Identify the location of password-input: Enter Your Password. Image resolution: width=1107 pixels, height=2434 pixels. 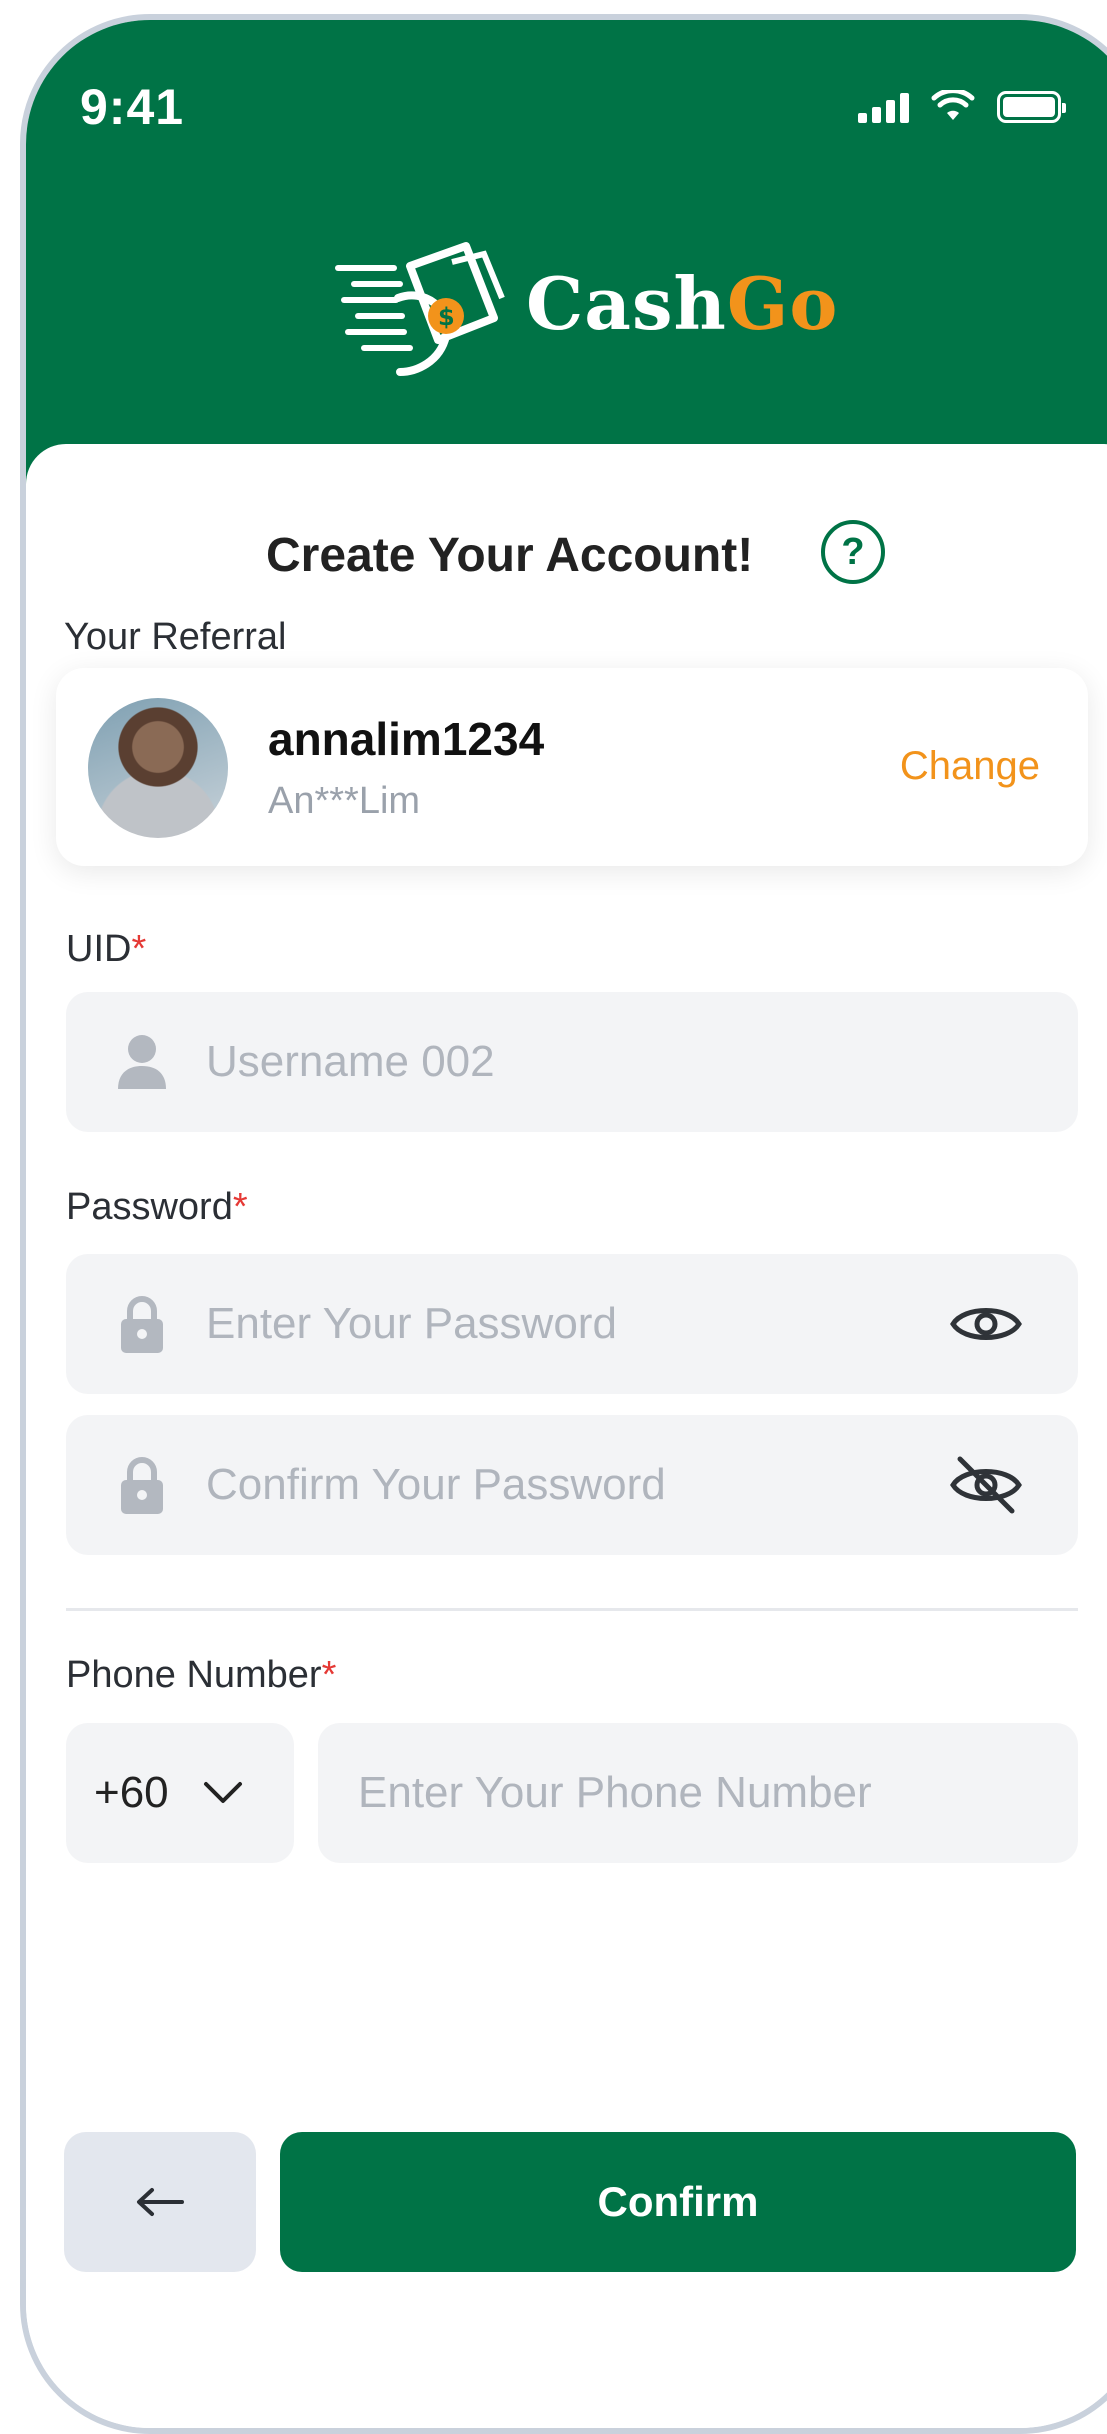
(572, 1324).